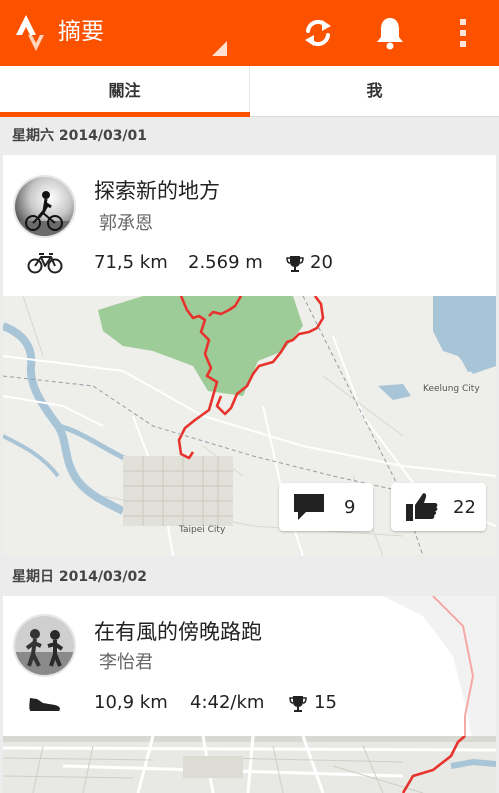 Image resolution: width=499 pixels, height=793 pixels. What do you see at coordinates (125, 114) in the screenshot?
I see `selected-tab-indicator` at bounding box center [125, 114].